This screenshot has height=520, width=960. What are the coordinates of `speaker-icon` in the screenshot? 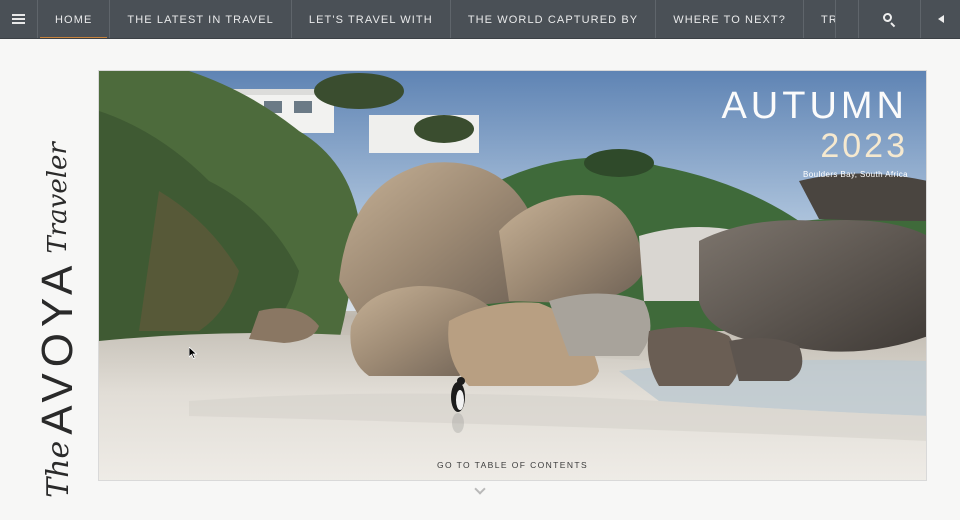 It's located at (940, 19).